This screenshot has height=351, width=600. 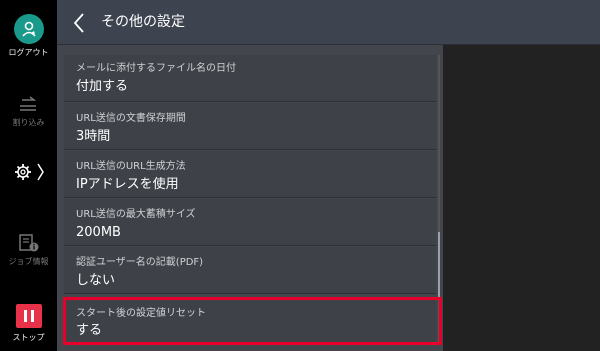 What do you see at coordinates (143, 22) in the screenshot?
I see `page-title: その他の設定` at bounding box center [143, 22].